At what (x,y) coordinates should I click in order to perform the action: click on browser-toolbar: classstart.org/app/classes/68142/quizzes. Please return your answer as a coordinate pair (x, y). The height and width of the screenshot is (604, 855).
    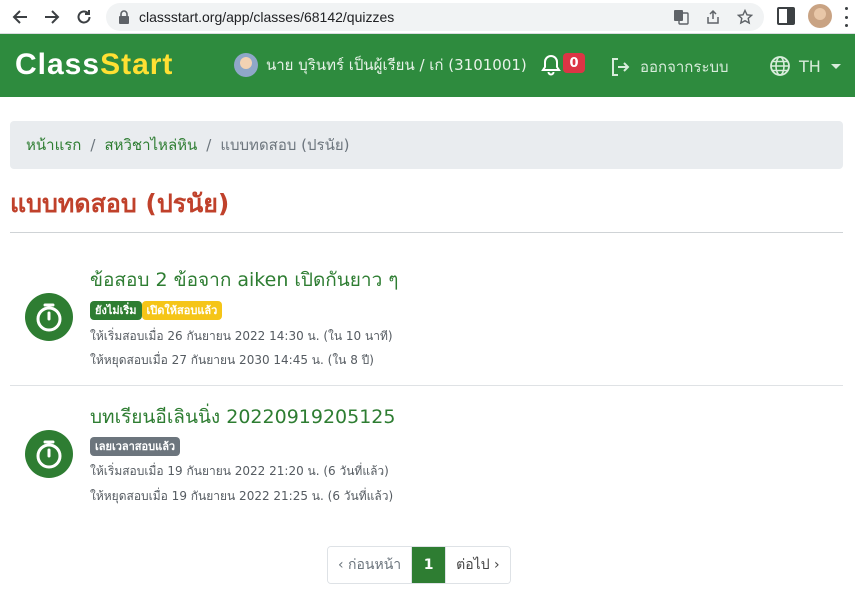
    Looking at the image, I should click on (427, 17).